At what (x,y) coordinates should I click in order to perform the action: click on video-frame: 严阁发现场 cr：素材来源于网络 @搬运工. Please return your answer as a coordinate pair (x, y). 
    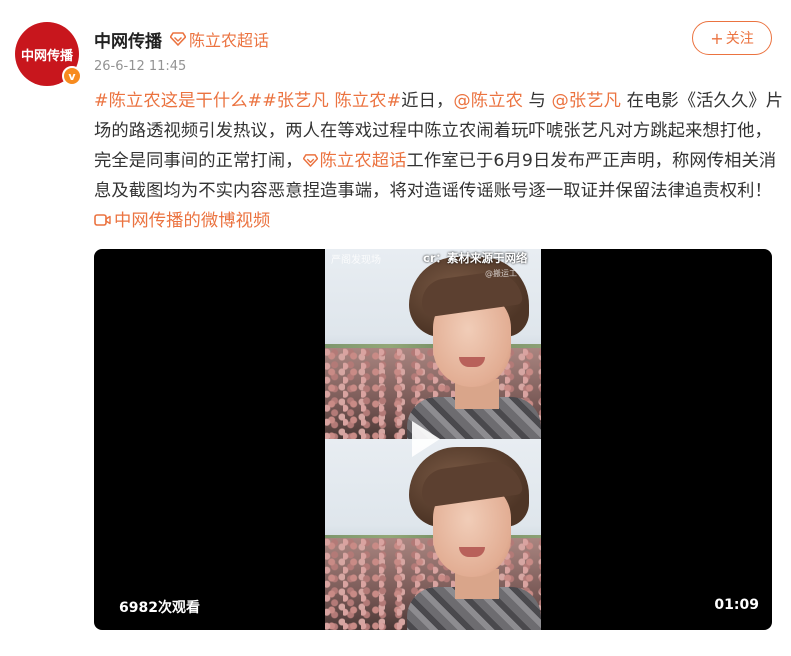
    Looking at the image, I should click on (433, 344).